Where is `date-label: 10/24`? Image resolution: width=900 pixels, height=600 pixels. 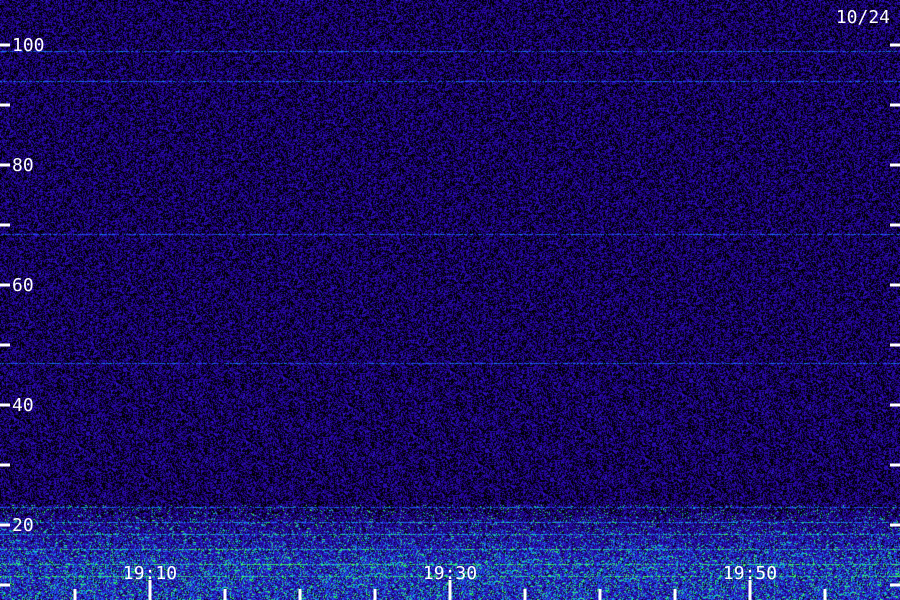 date-label: 10/24 is located at coordinates (863, 17).